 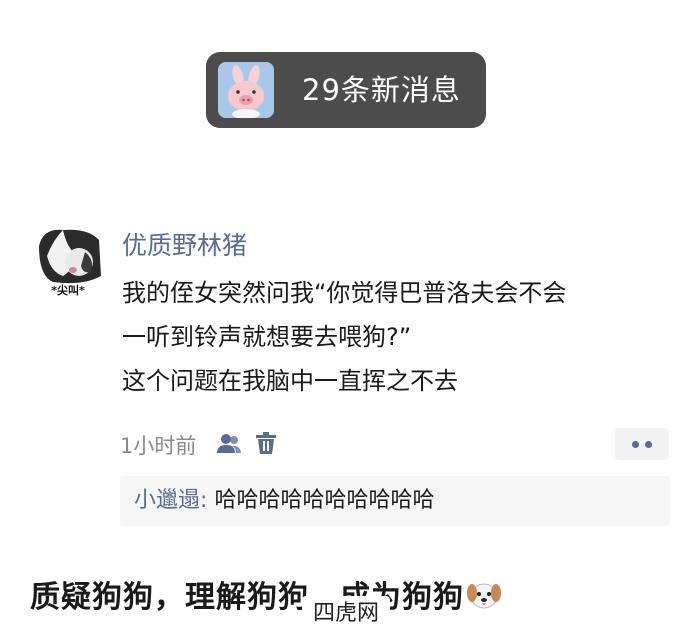 What do you see at coordinates (290, 381) in the screenshot?
I see `post-line: 这个问题在我脑中一直挥之不去` at bounding box center [290, 381].